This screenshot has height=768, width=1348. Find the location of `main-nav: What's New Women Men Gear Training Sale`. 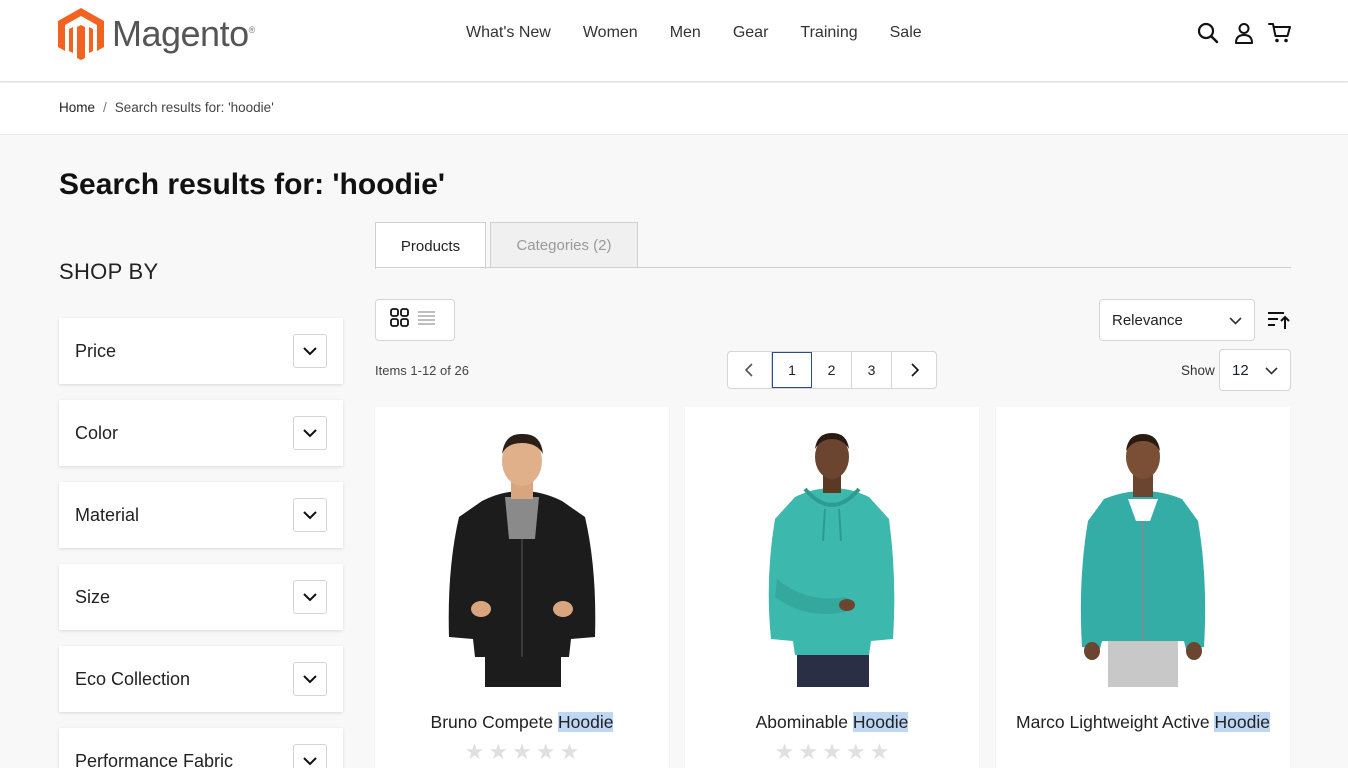

main-nav: What's New Women Men Gear Training Sale is located at coordinates (694, 33).